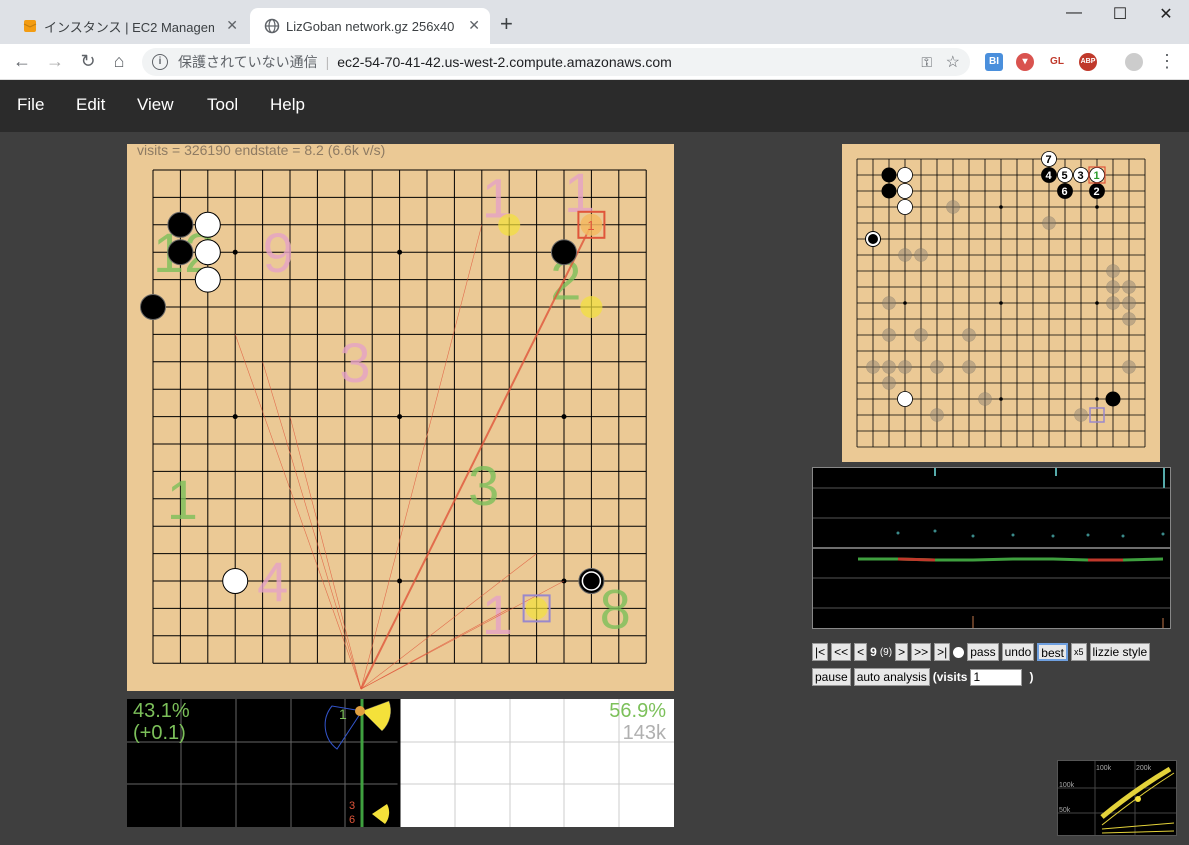  I want to click on suggestion-label: 8, so click(615, 608).